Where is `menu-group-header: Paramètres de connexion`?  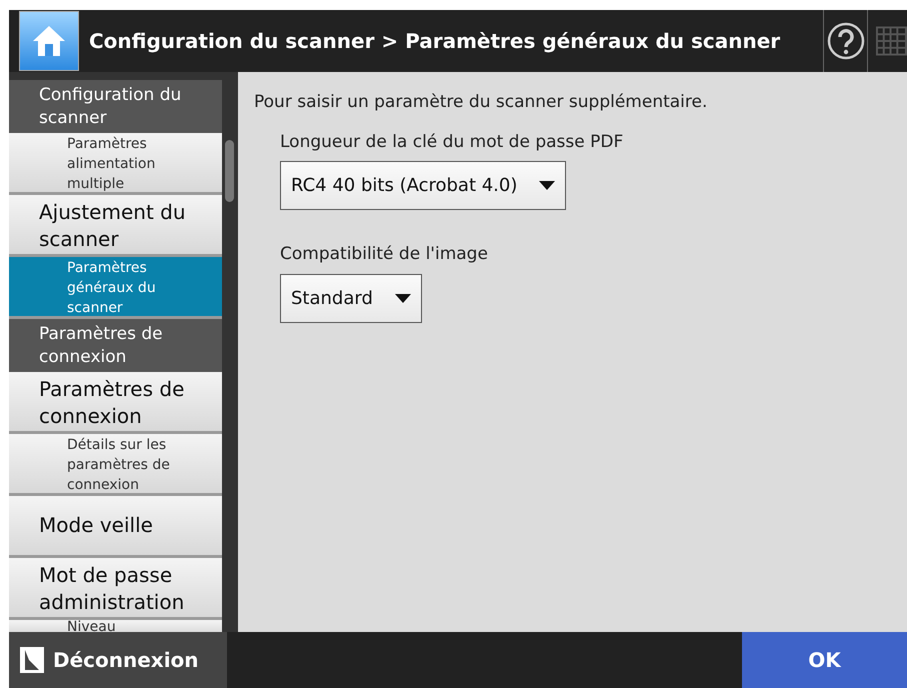
menu-group-header: Paramètres de connexion is located at coordinates (115, 345).